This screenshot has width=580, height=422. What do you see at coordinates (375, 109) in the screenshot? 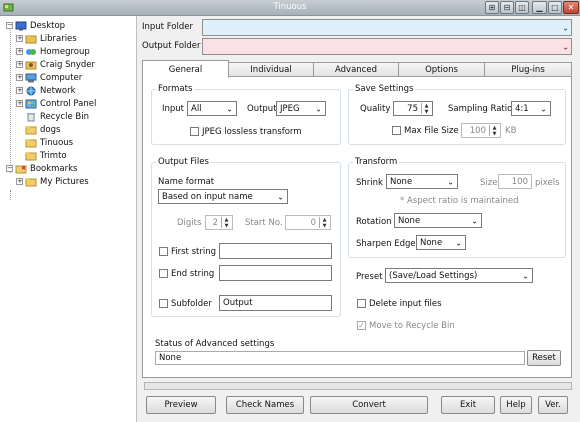
I see `quality-label: Quality` at bounding box center [375, 109].